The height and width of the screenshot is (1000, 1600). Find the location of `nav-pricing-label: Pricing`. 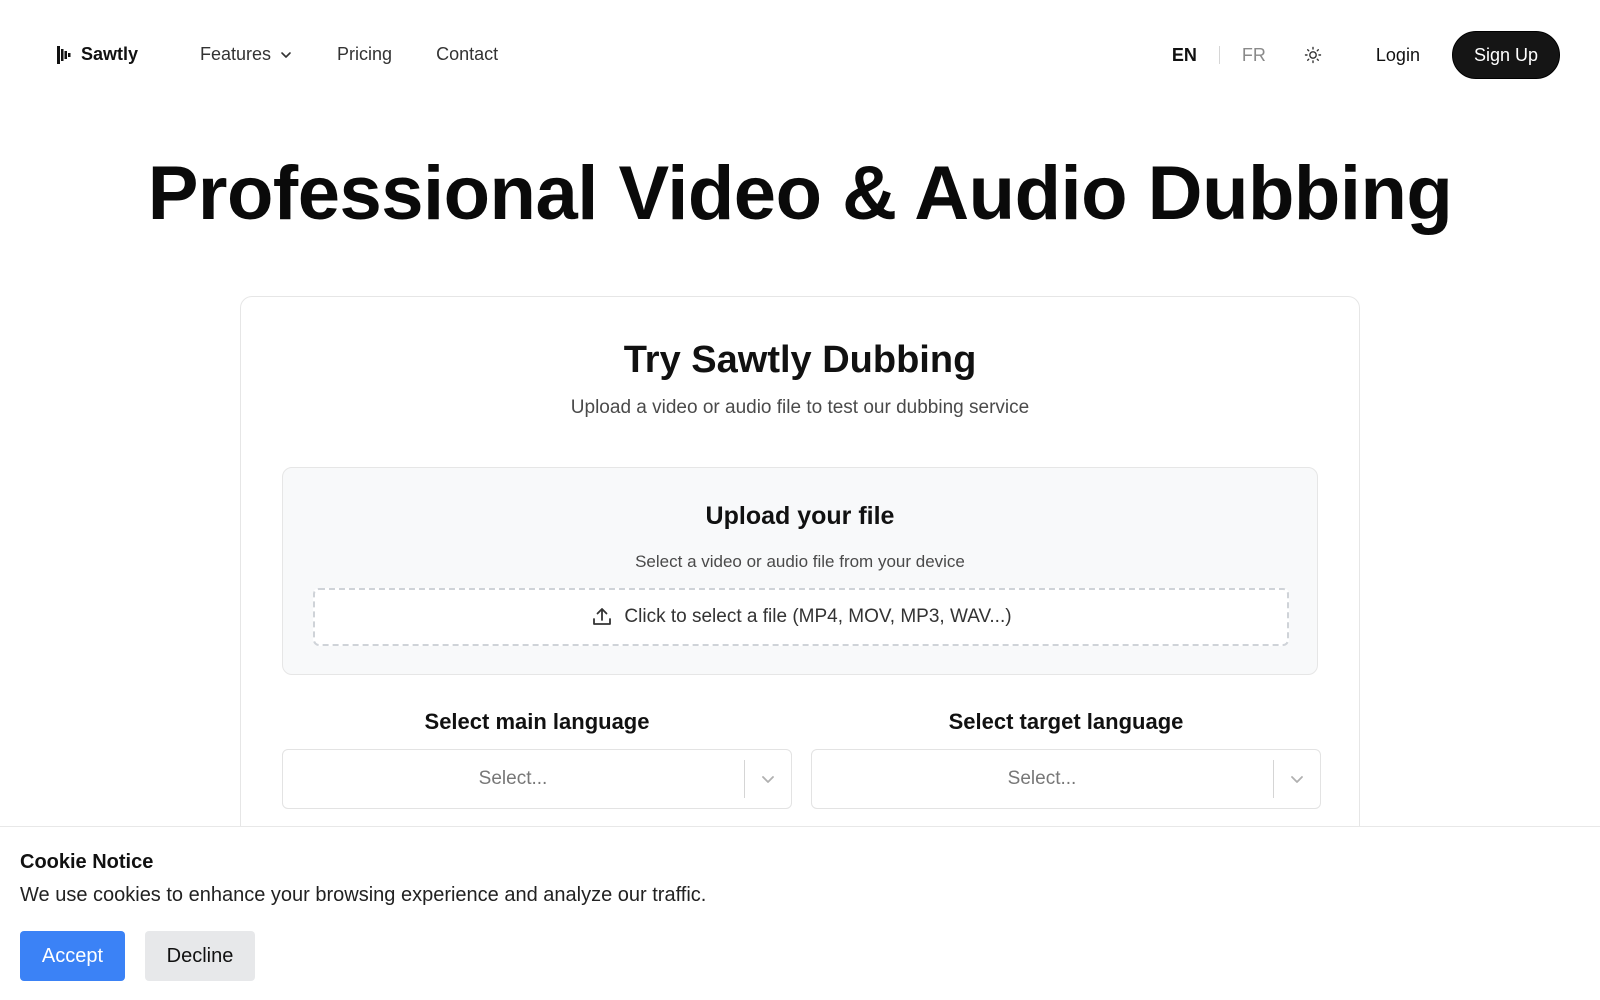

nav-pricing-label: Pricing is located at coordinates (365, 54).